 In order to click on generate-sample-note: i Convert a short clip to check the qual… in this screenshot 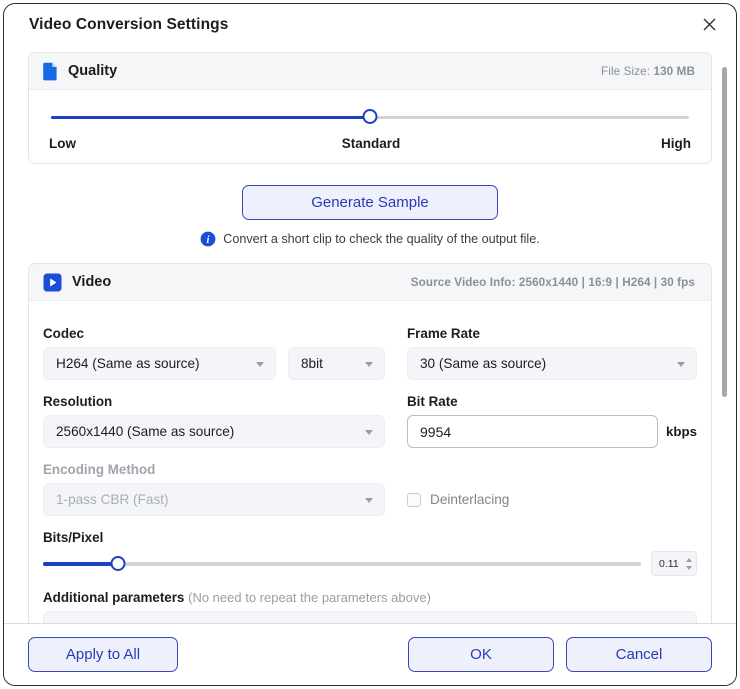, I will do `click(370, 239)`.